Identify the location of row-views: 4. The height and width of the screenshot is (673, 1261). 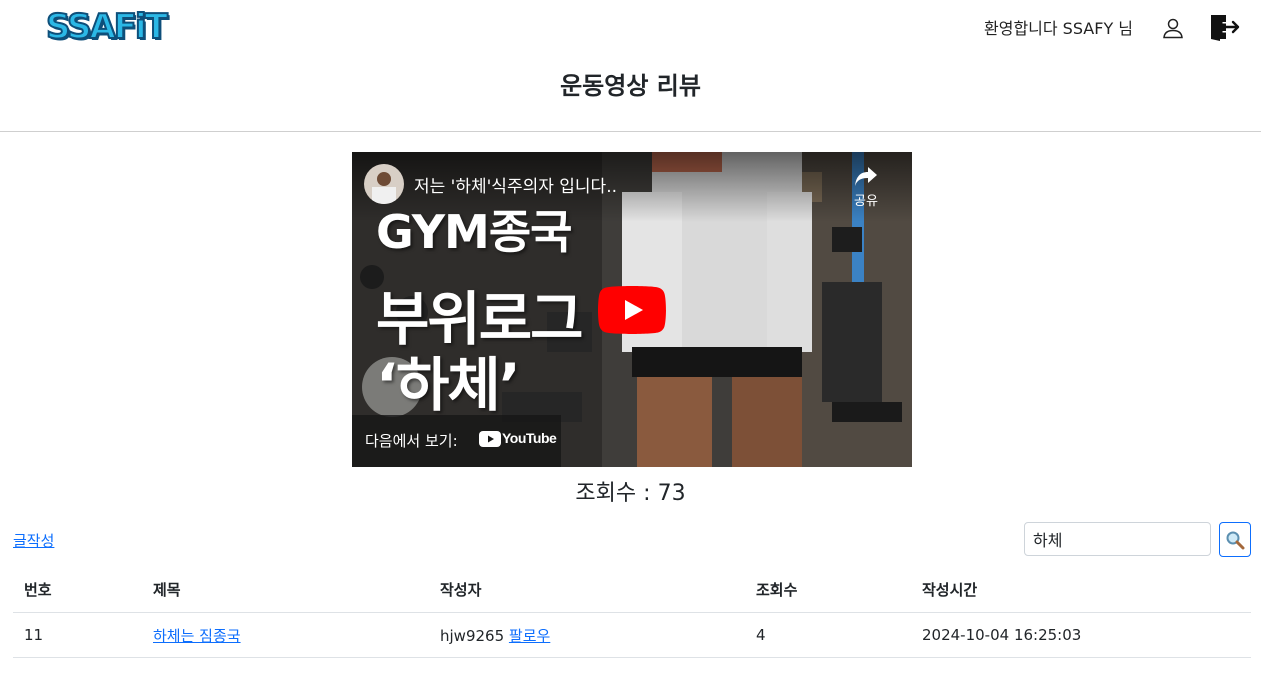
(828, 635).